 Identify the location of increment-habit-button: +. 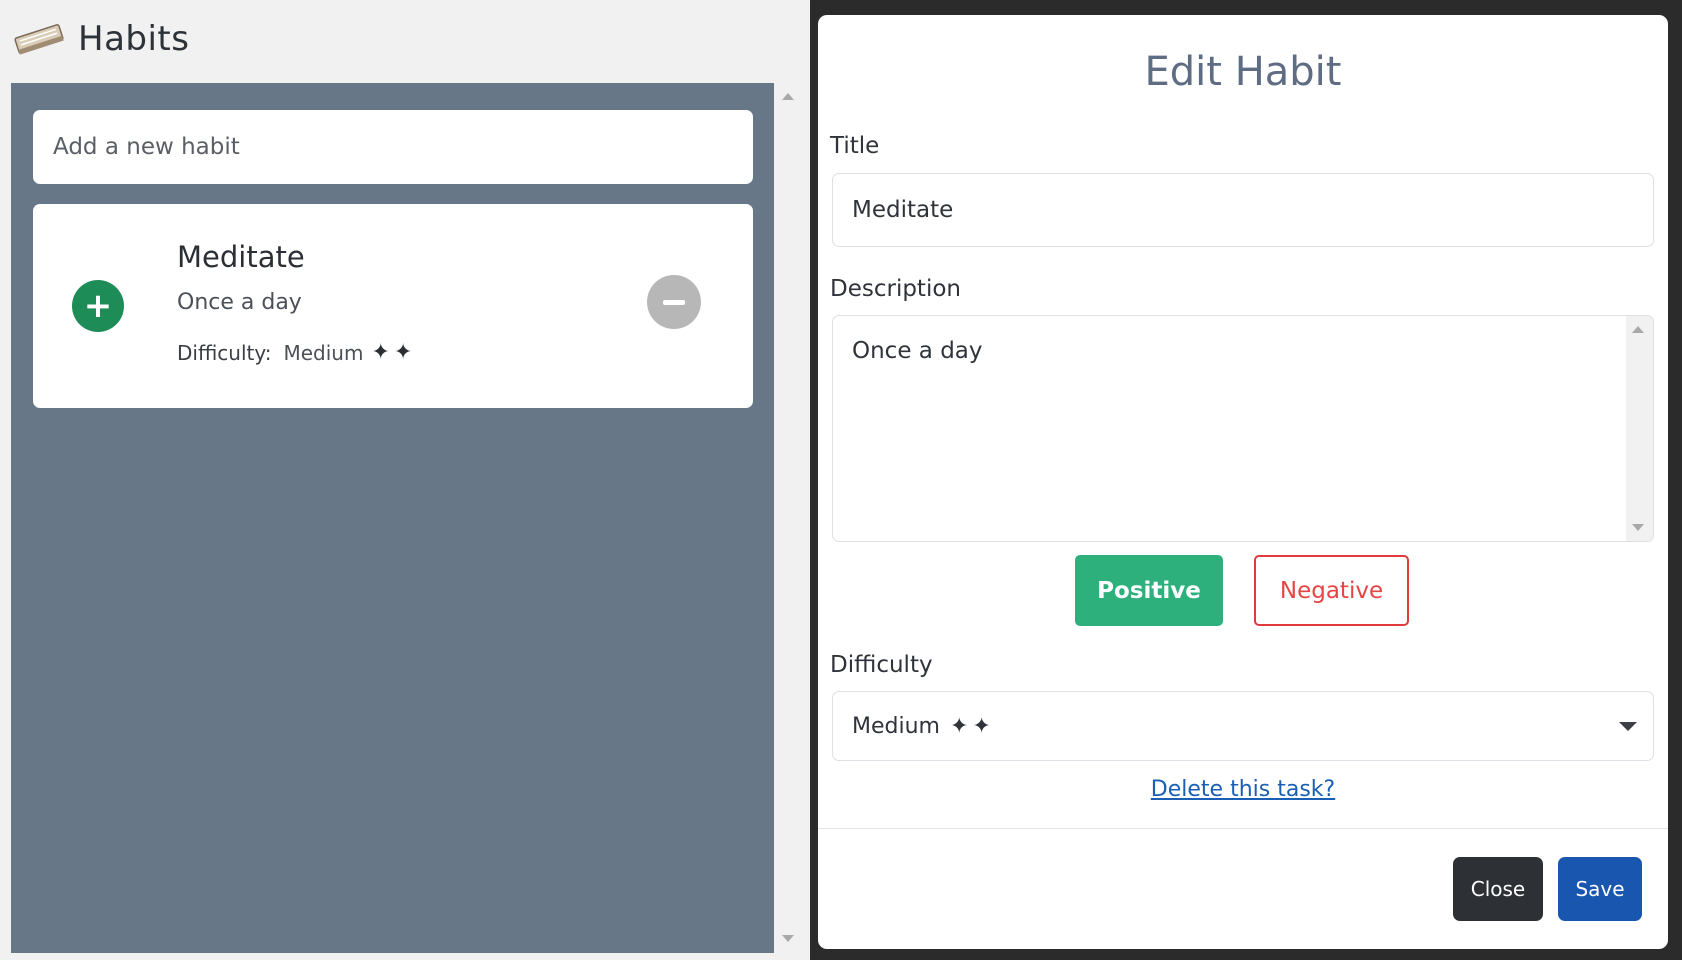
(98, 306).